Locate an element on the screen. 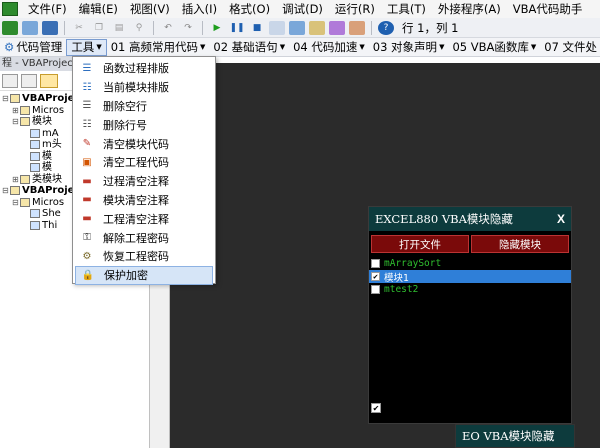  menu-item-clear-proc-comments: ▬ 过程清空注释 is located at coordinates (144, 181).